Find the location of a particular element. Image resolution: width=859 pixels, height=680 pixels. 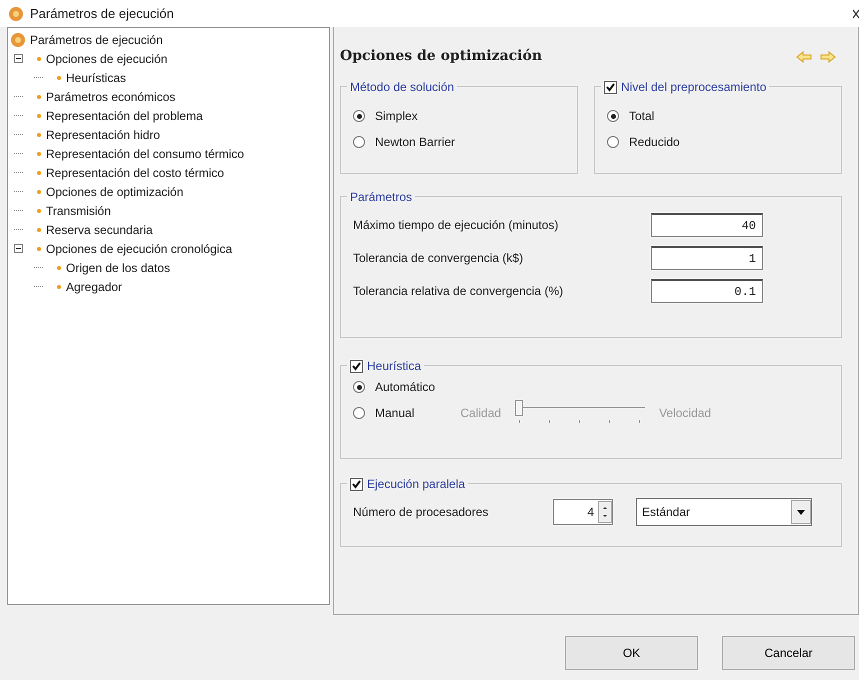

dialog-button: Cancelar is located at coordinates (788, 653).